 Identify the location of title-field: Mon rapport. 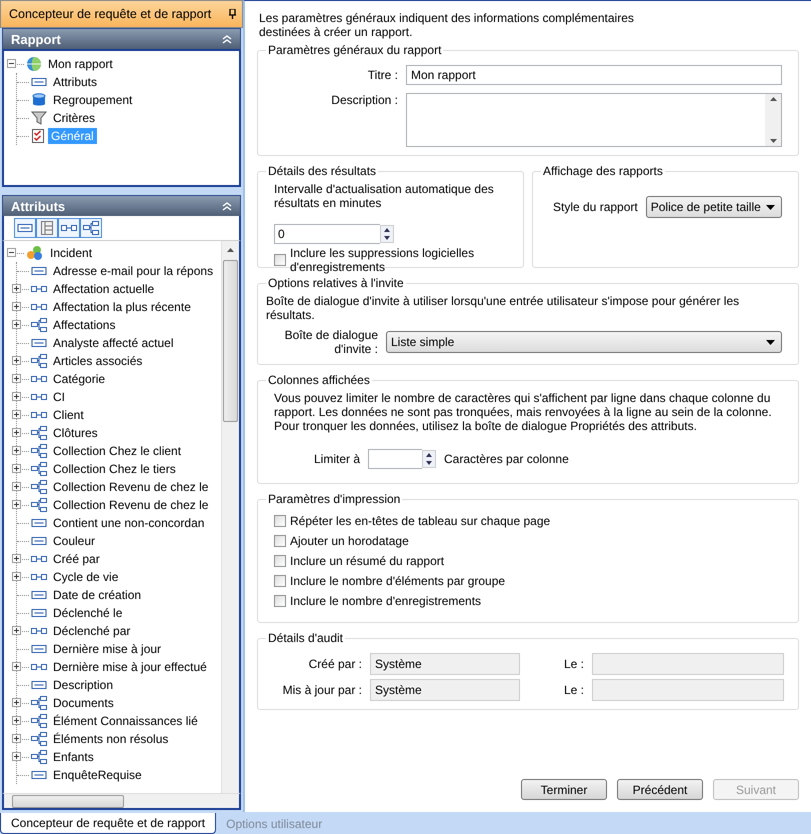
(594, 75).